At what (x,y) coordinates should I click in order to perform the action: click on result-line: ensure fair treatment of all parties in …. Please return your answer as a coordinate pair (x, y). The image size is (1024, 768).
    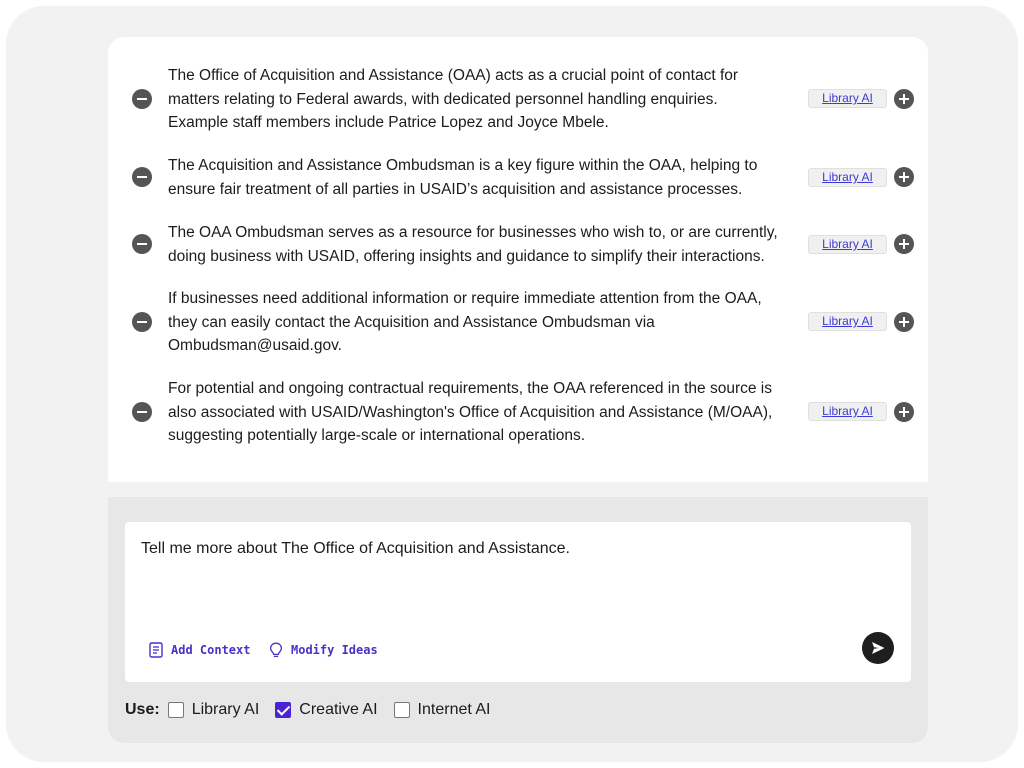
    Looking at the image, I should click on (455, 189).